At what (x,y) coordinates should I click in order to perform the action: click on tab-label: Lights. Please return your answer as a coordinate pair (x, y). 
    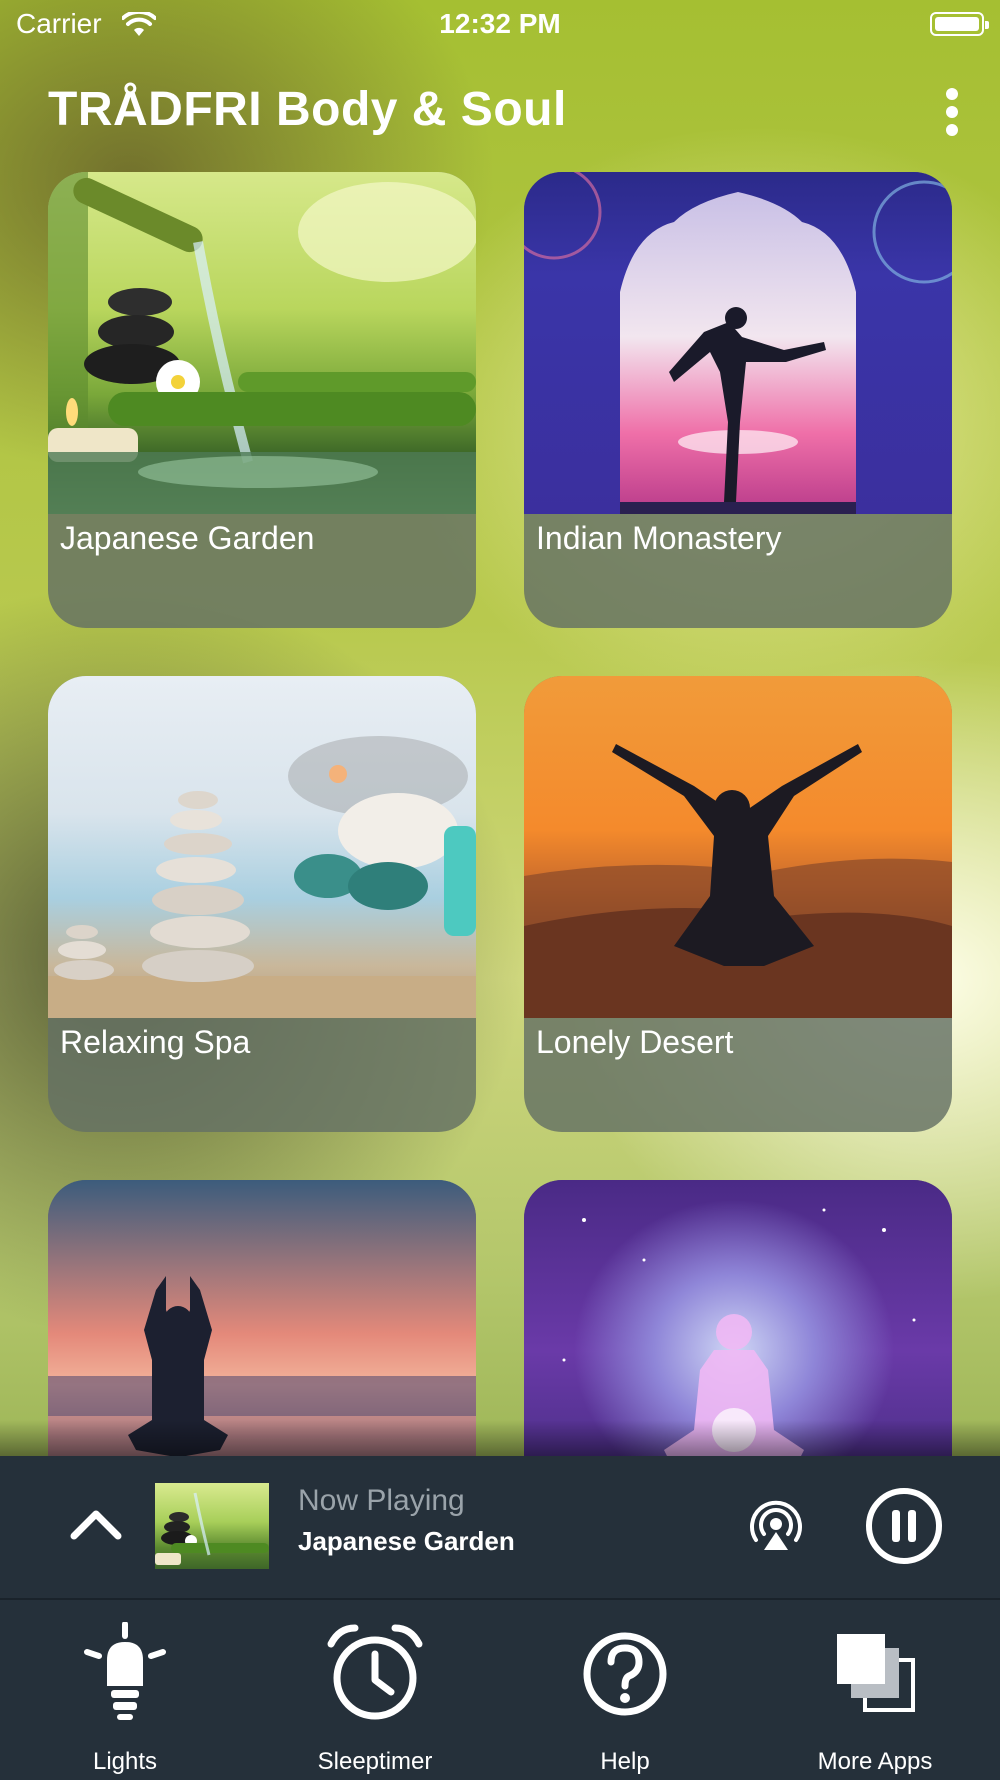
    Looking at the image, I should click on (125, 1761).